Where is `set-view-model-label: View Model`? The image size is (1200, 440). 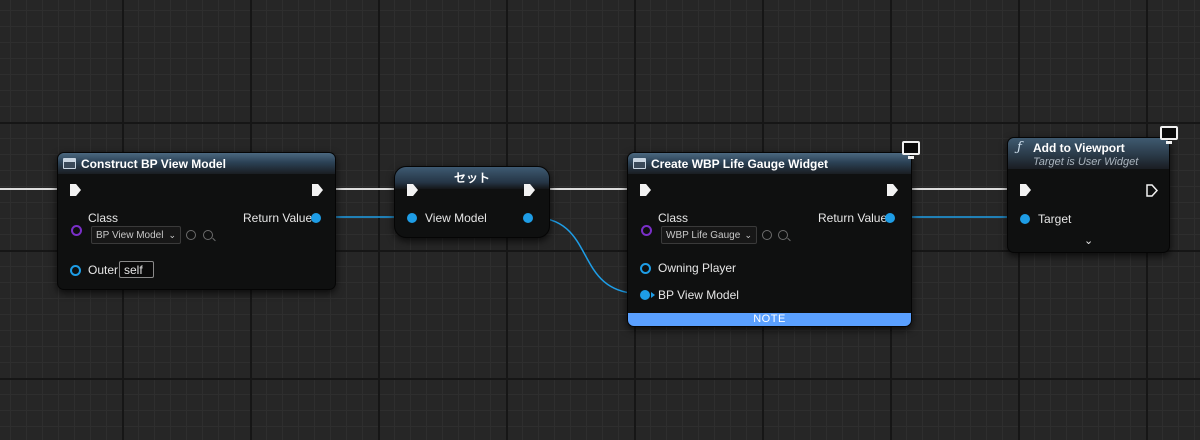 set-view-model-label: View Model is located at coordinates (456, 218).